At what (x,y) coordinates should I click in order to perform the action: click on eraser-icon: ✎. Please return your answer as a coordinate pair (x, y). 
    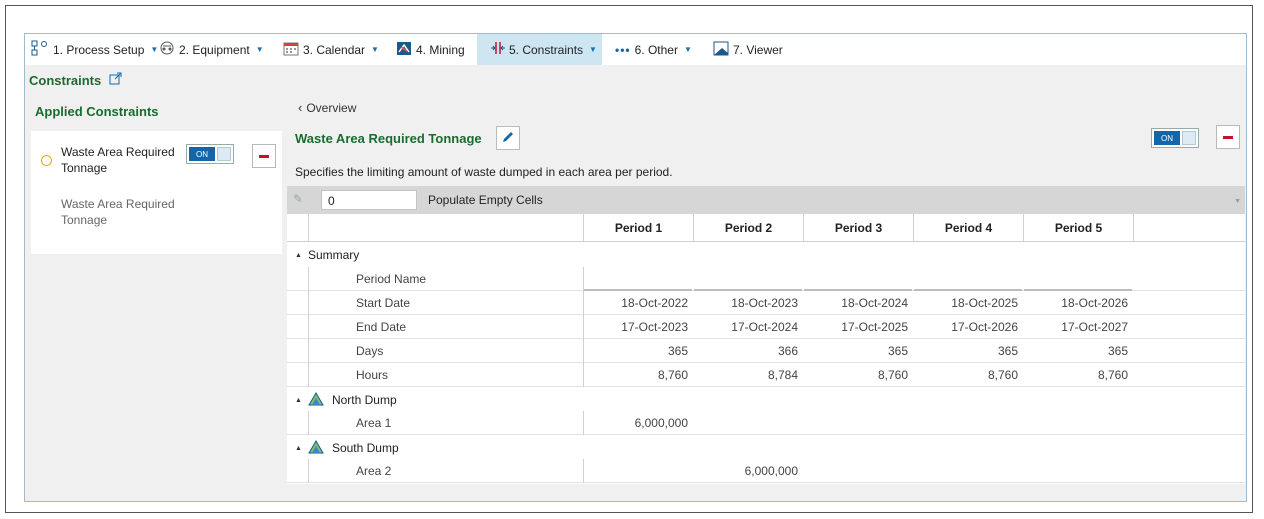
    Looking at the image, I should click on (298, 199).